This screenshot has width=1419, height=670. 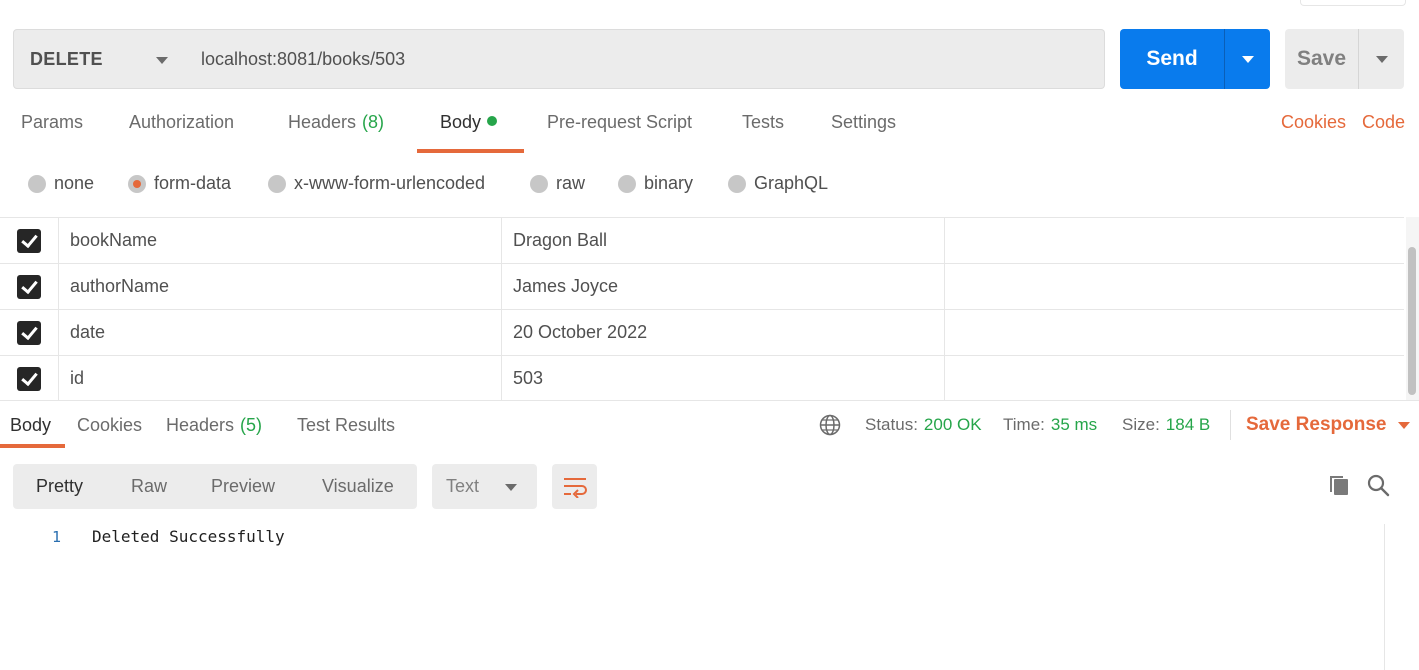 What do you see at coordinates (280, 240) in the screenshot?
I see `key-cell: bookName` at bounding box center [280, 240].